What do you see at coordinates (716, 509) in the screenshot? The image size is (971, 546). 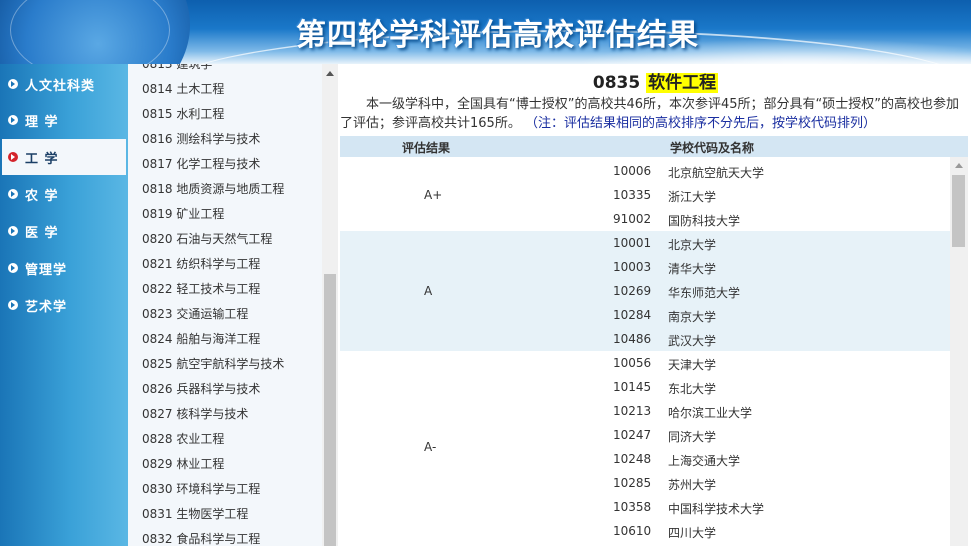 I see `school-name: 中国科学技术大学` at bounding box center [716, 509].